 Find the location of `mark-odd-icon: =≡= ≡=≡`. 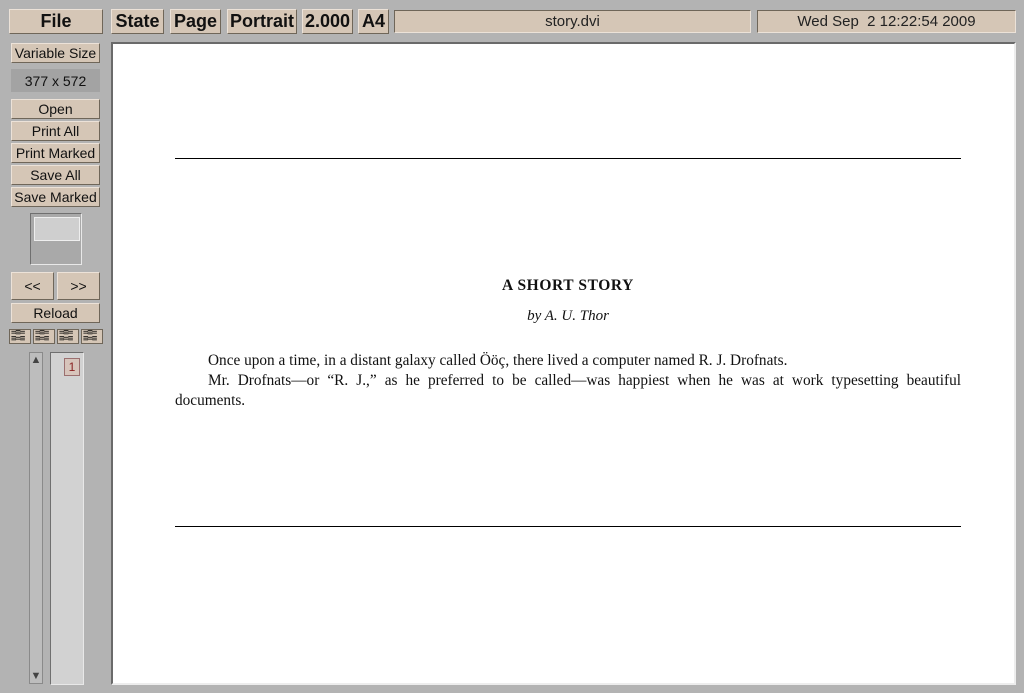

mark-odd-icon: =≡= ≡=≡ is located at coordinates (44, 336).